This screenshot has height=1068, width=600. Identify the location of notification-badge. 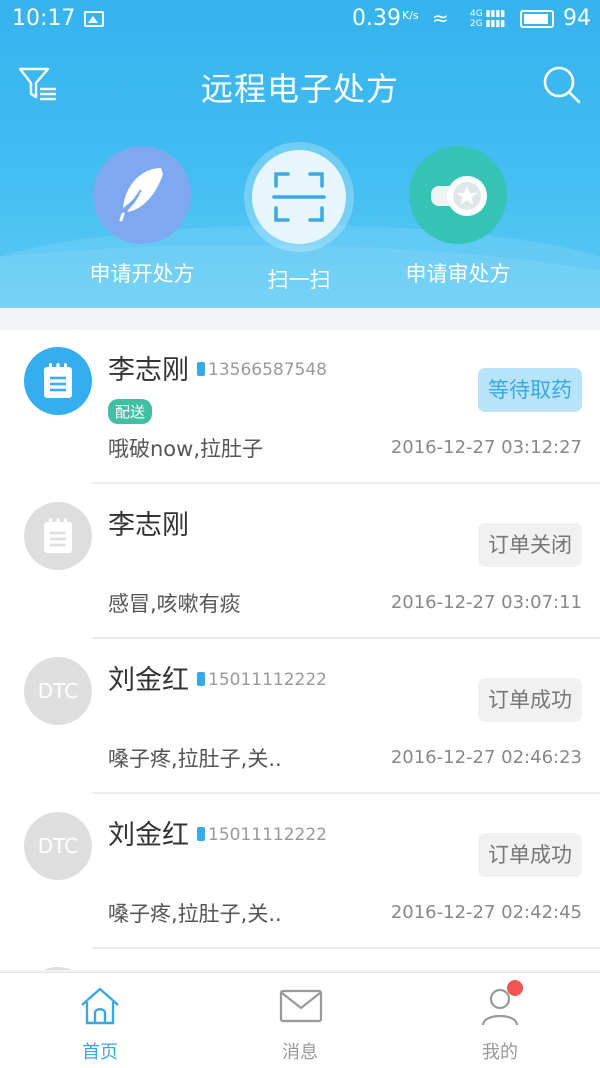
(515, 988).